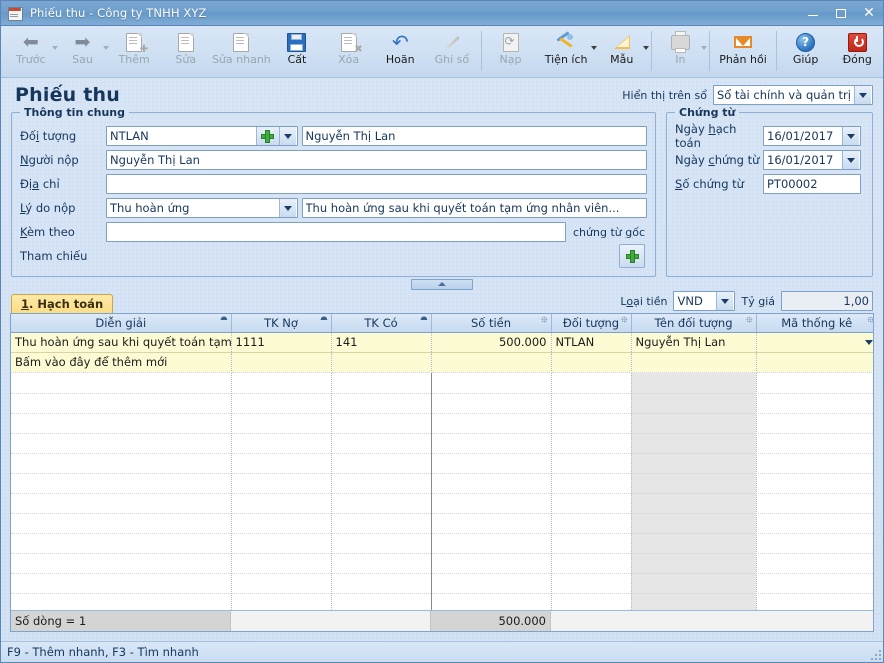 The width and height of the screenshot is (884, 663). What do you see at coordinates (591, 323) in the screenshot?
I see `column-header-doi-tuong: Đối tượng ⯐` at bounding box center [591, 323].